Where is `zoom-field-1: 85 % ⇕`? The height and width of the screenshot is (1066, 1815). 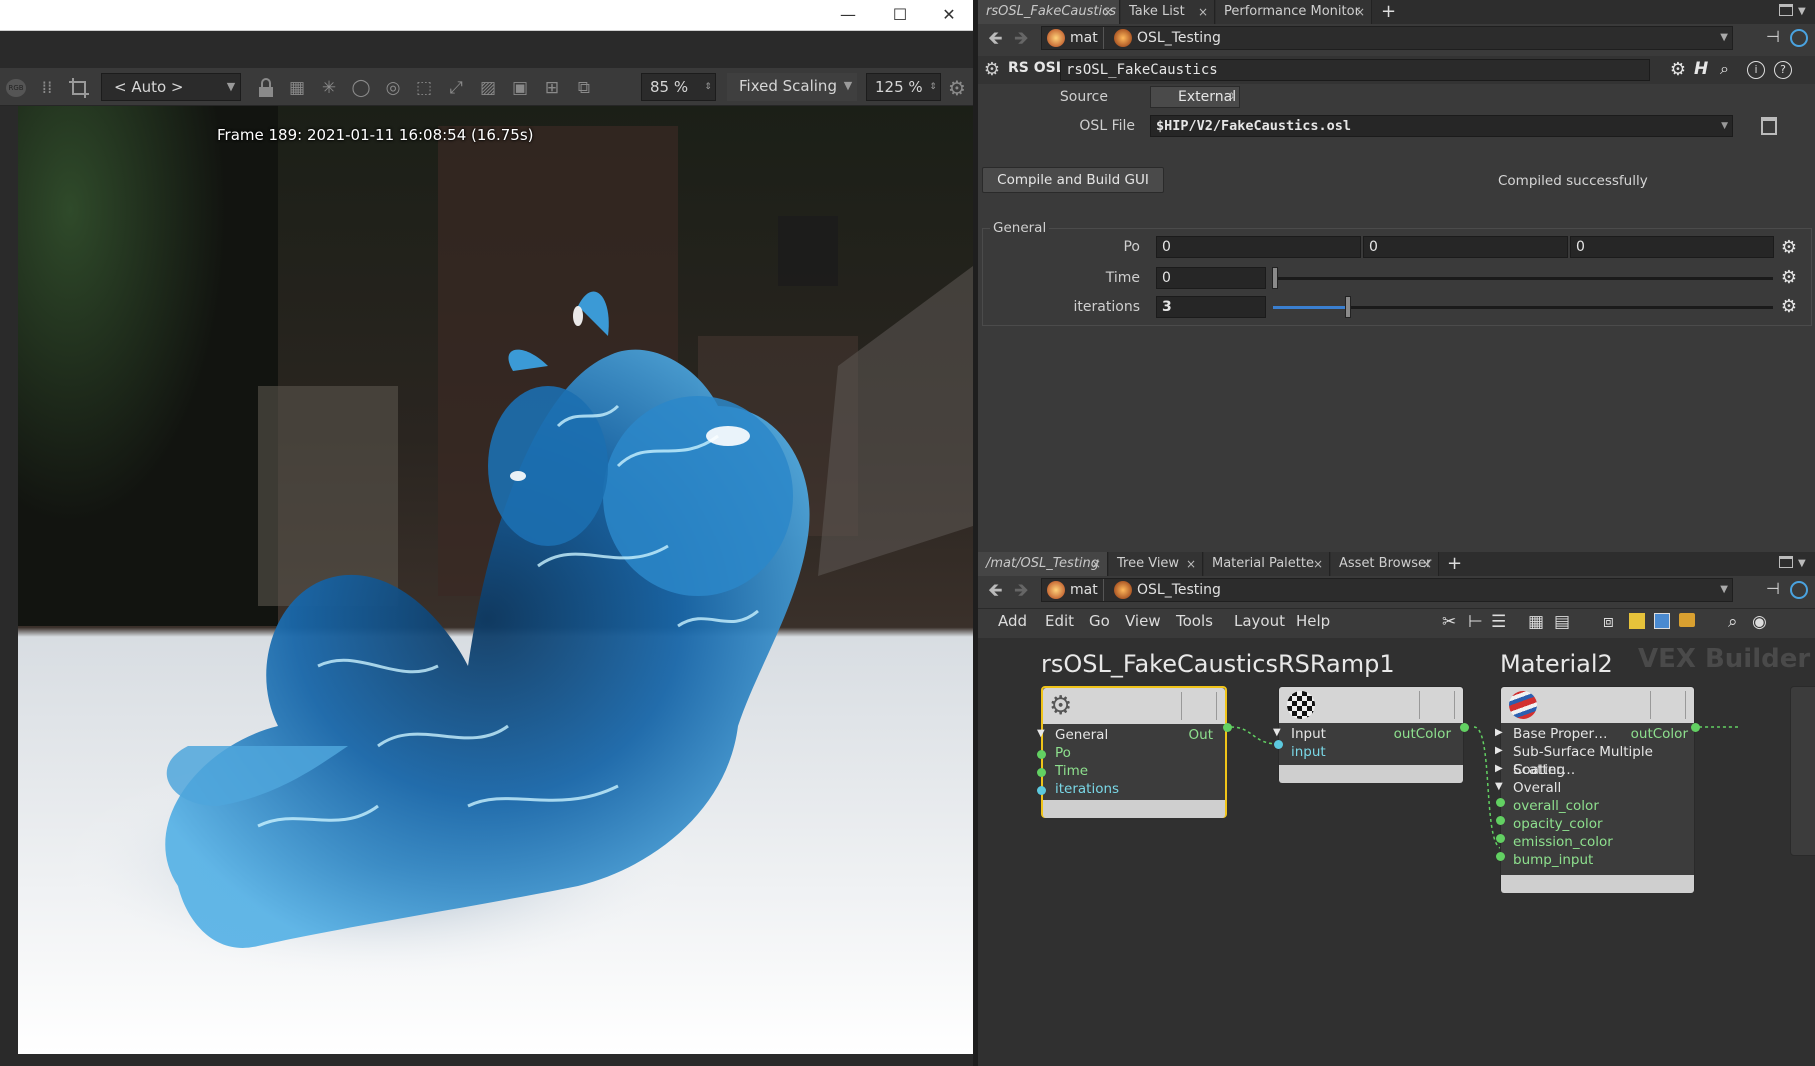
zoom-field-1: 85 % ⇕ is located at coordinates (678, 87).